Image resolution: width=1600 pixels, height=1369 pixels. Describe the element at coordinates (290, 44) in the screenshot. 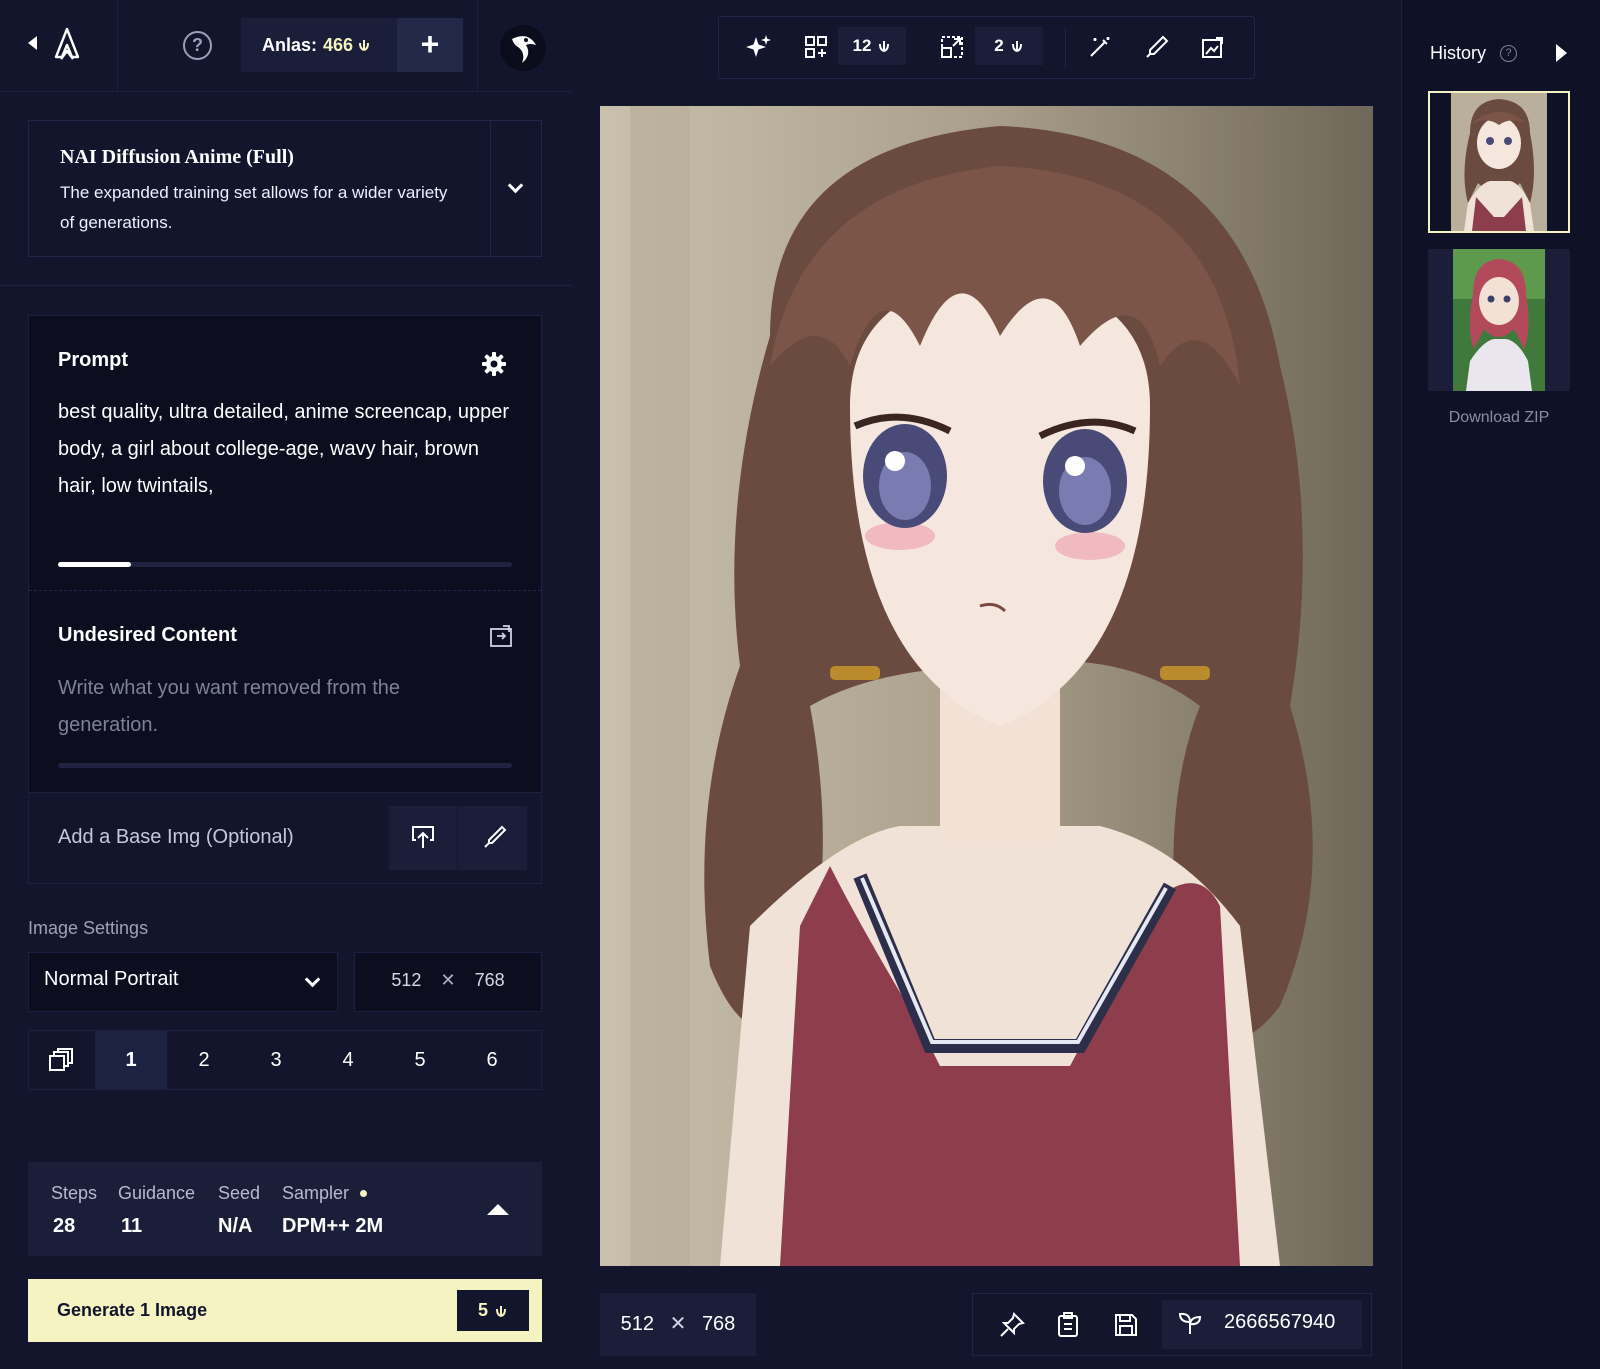

I see `anlas-label: Anlas:` at that location.